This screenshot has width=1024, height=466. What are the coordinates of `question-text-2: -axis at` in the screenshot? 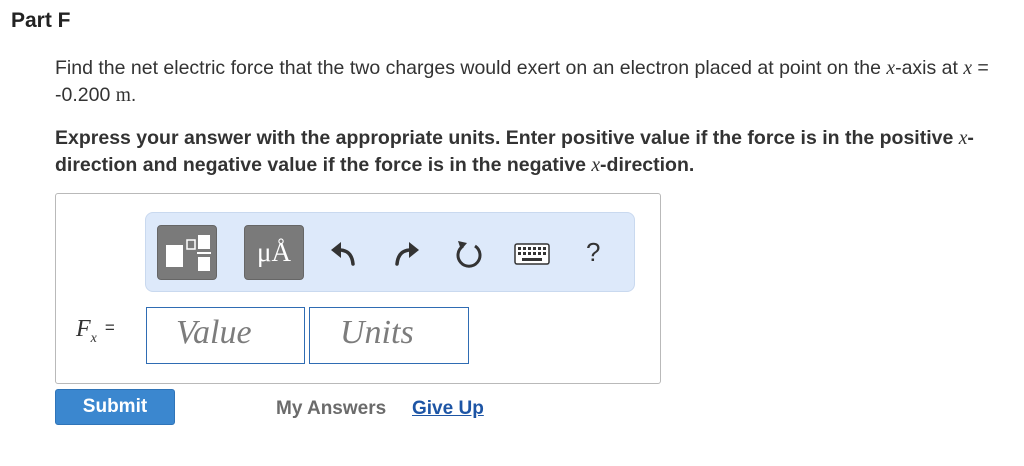 It's located at (929, 68).